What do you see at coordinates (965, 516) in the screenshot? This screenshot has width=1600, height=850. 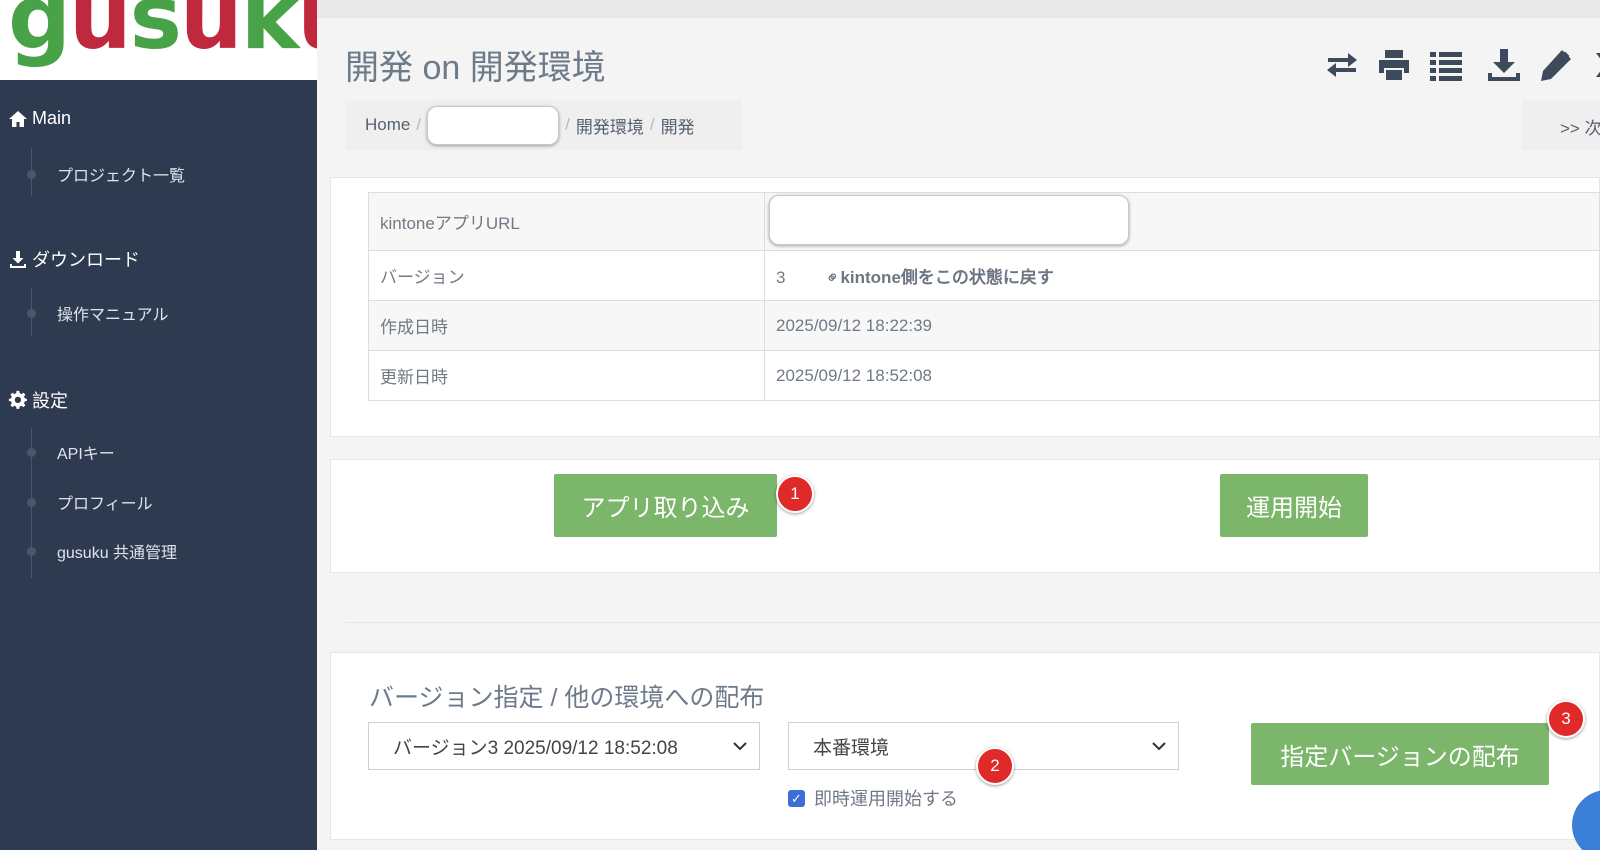 I see `actions-card` at bounding box center [965, 516].